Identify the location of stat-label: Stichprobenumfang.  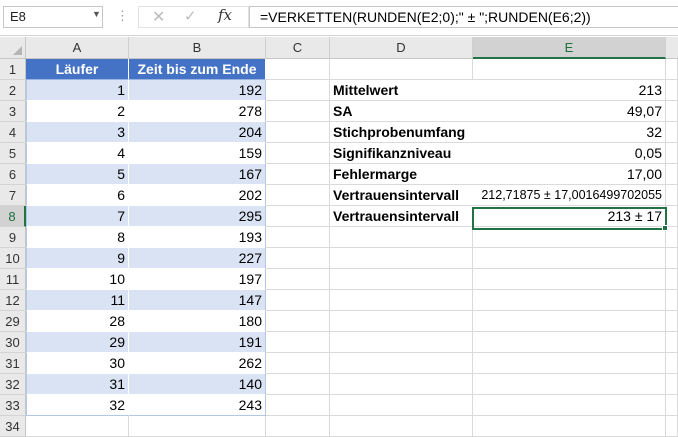
(401, 132).